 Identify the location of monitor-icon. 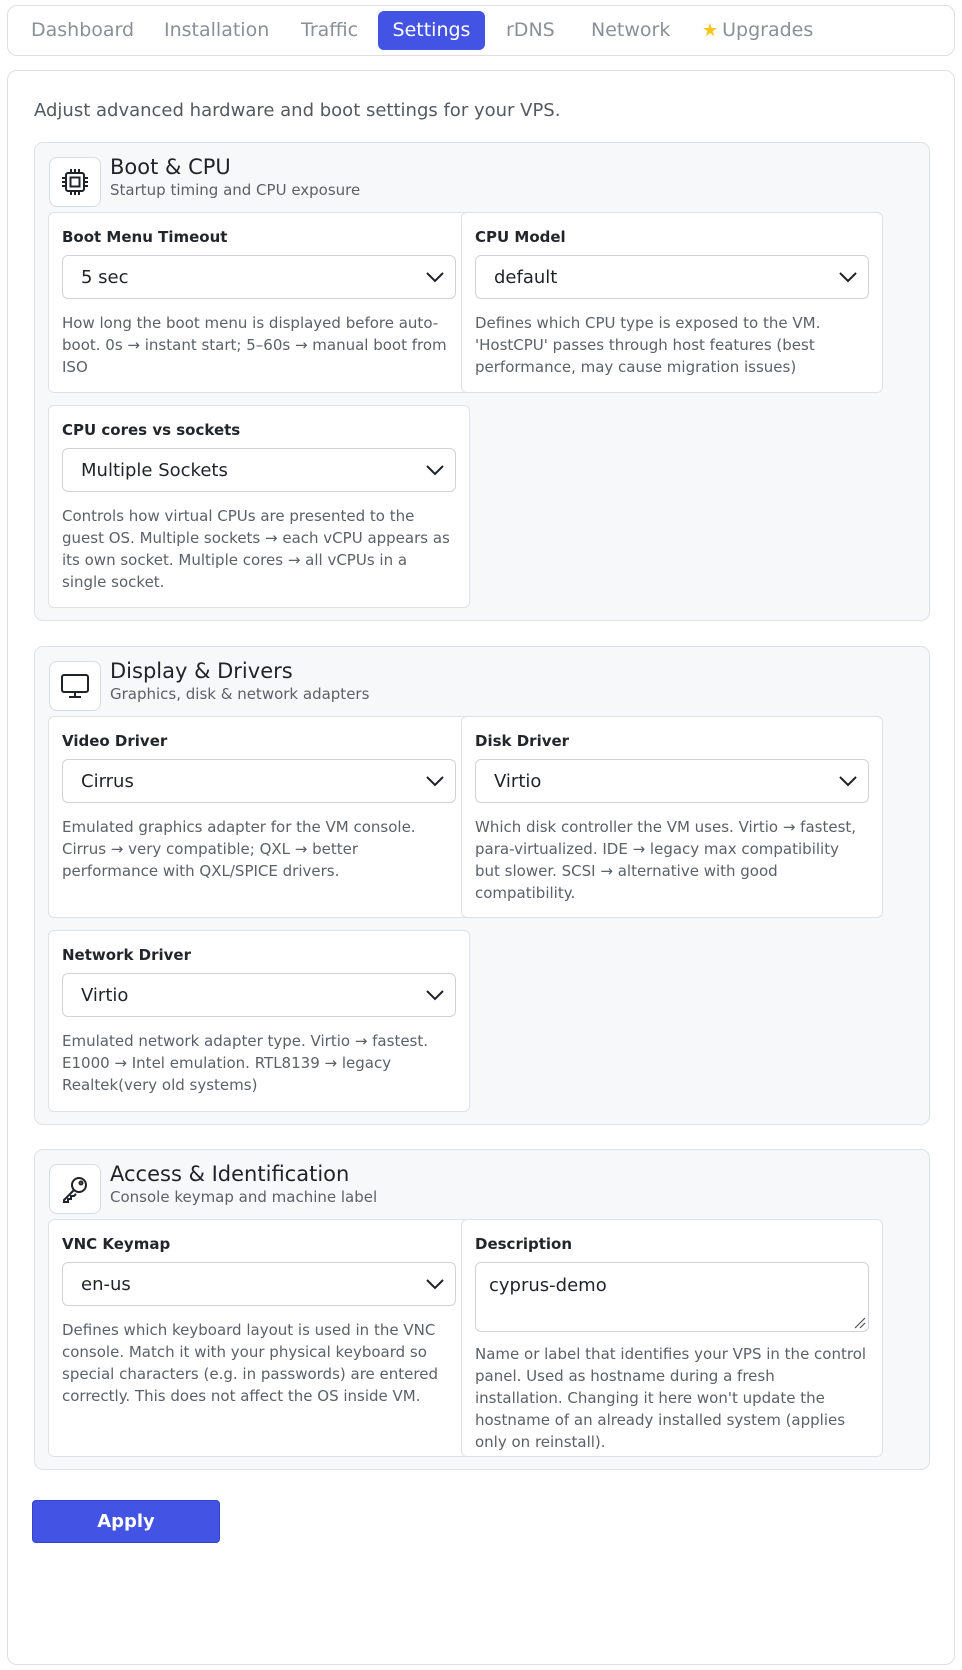
(75, 686).